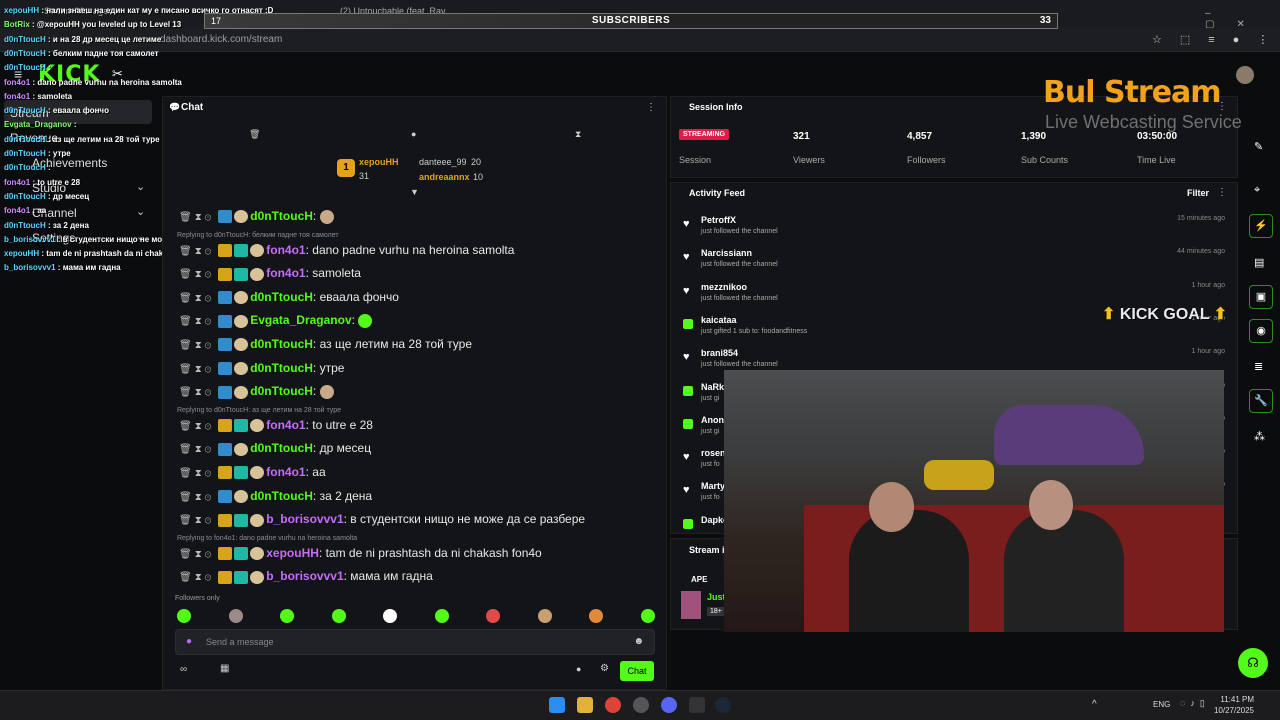 This screenshot has width=1280, height=720. Describe the element at coordinates (713, 486) in the screenshot. I see `activity-username: Marty` at that location.